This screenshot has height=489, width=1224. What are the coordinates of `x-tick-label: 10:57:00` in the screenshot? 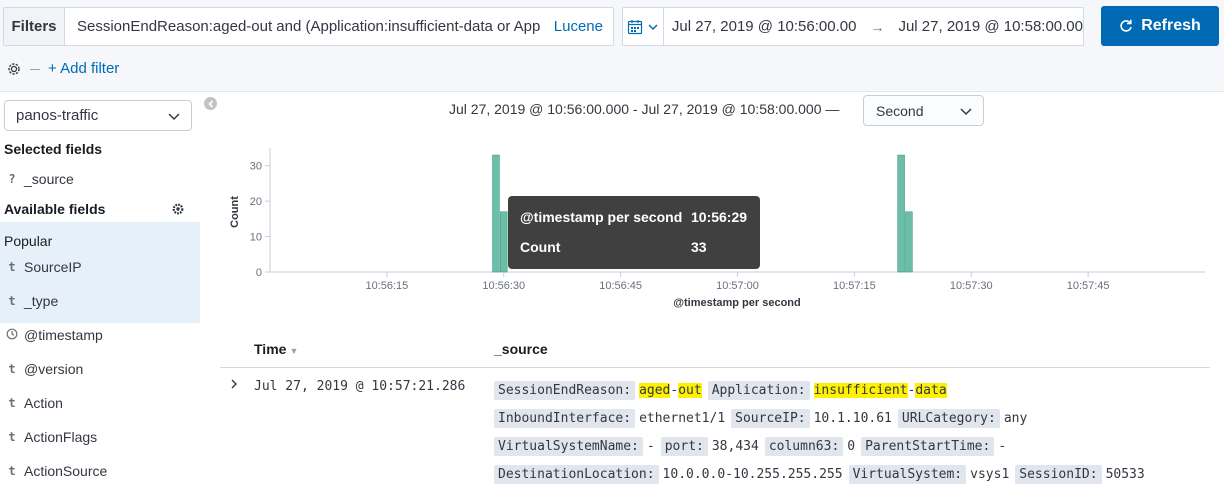 It's located at (737, 286).